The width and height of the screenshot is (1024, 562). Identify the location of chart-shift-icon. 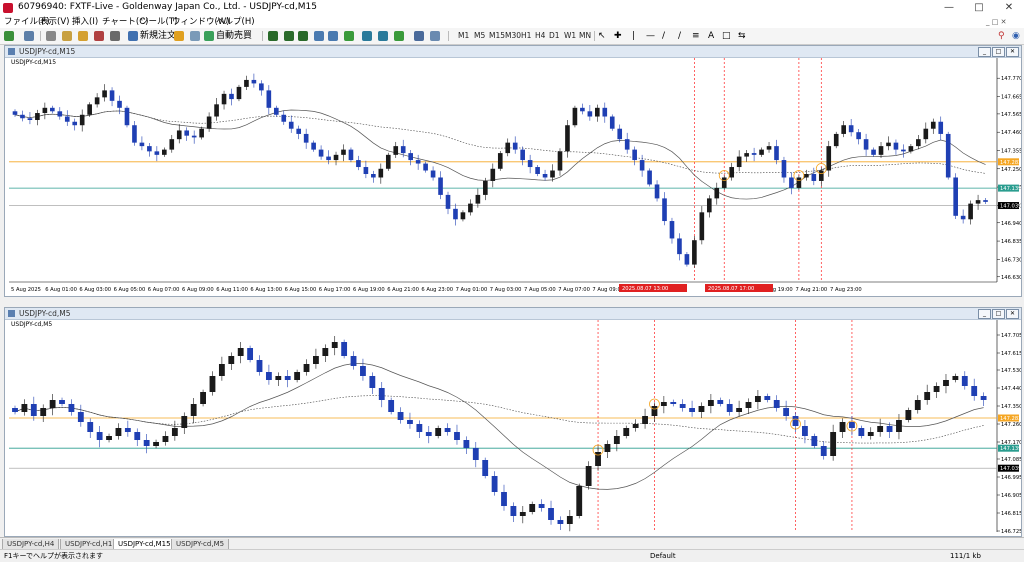
(383, 36).